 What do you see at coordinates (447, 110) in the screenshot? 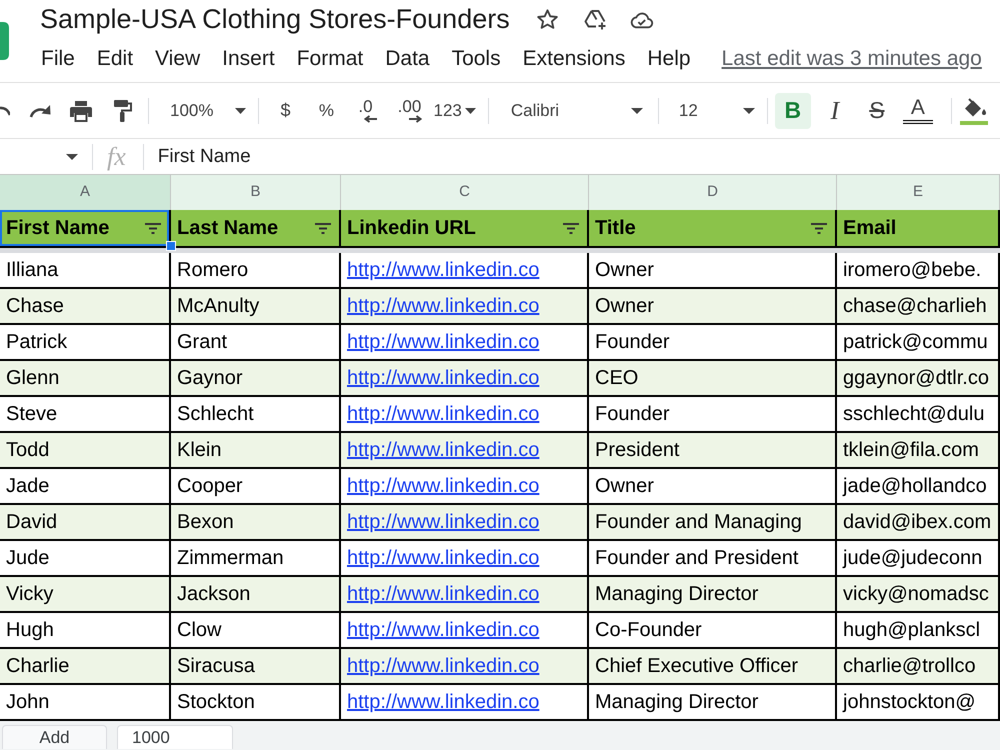
I see `number-format-label: 123` at bounding box center [447, 110].